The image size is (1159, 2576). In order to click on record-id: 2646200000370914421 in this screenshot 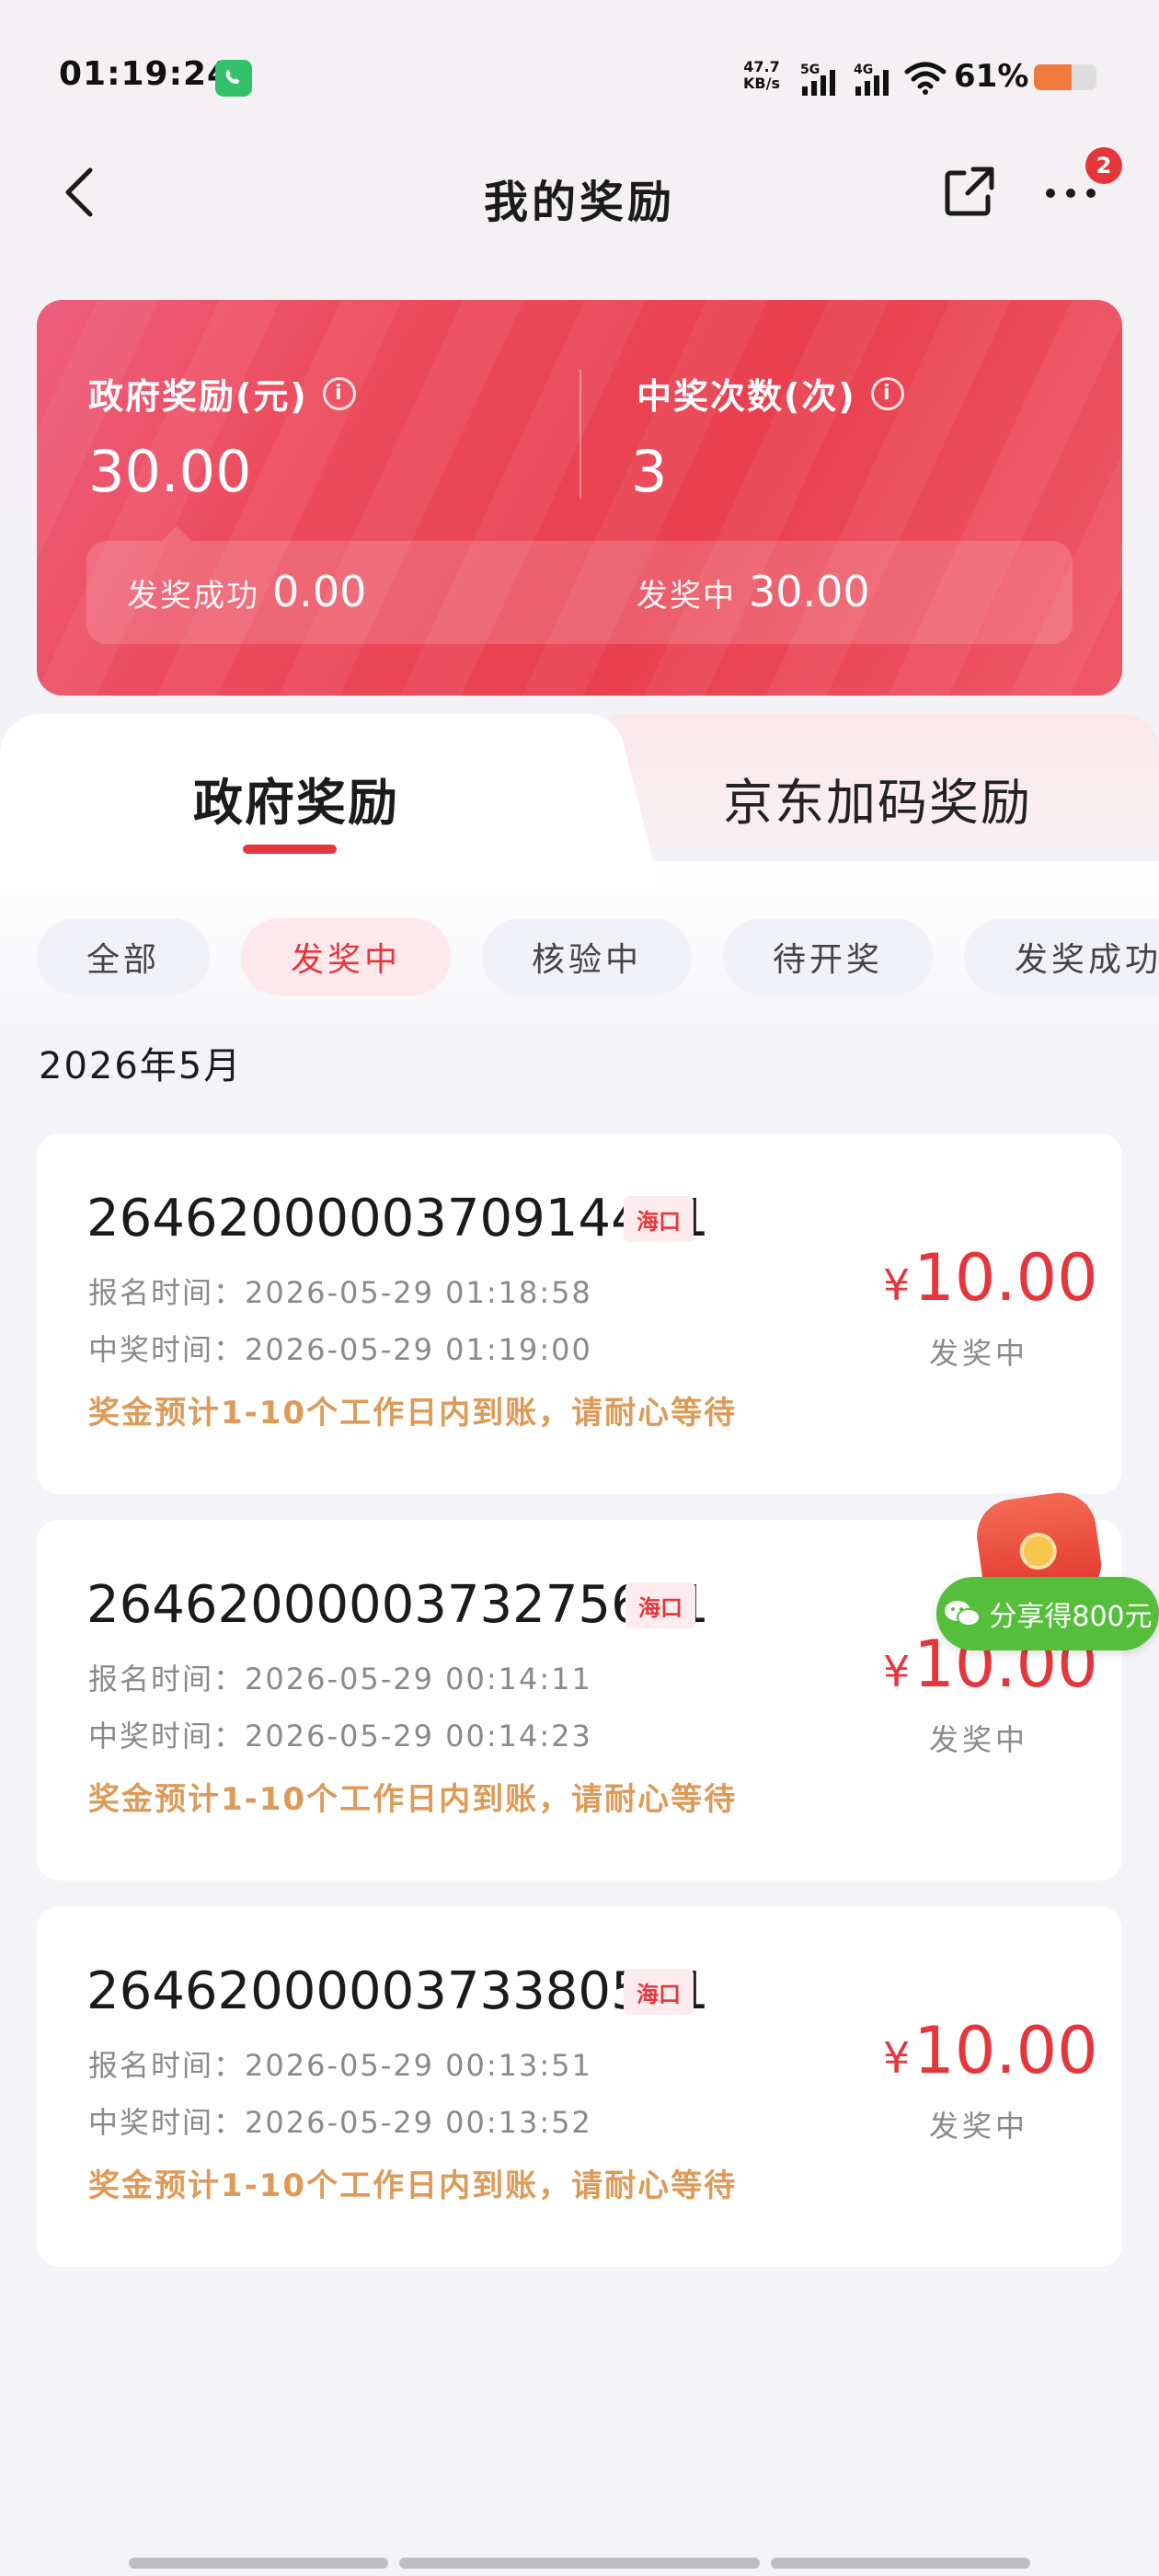, I will do `click(397, 1218)`.